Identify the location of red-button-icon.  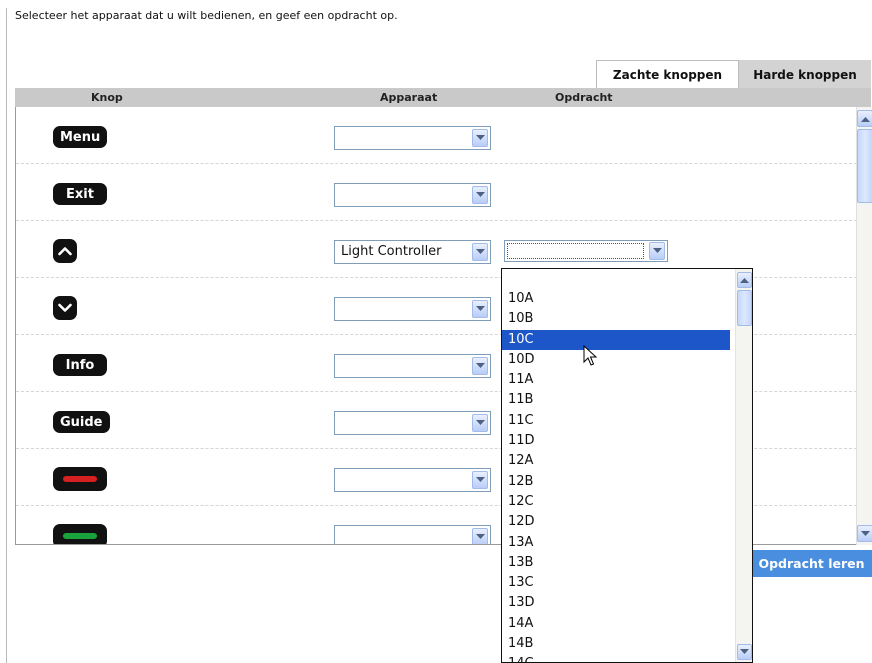
(80, 479).